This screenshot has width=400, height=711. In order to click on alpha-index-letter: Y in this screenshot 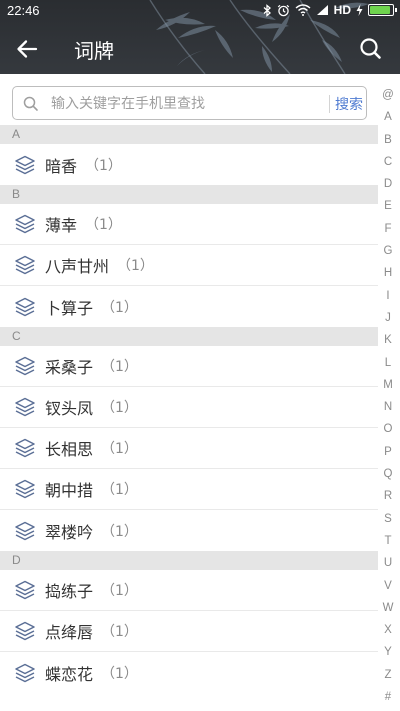, I will do `click(388, 652)`.